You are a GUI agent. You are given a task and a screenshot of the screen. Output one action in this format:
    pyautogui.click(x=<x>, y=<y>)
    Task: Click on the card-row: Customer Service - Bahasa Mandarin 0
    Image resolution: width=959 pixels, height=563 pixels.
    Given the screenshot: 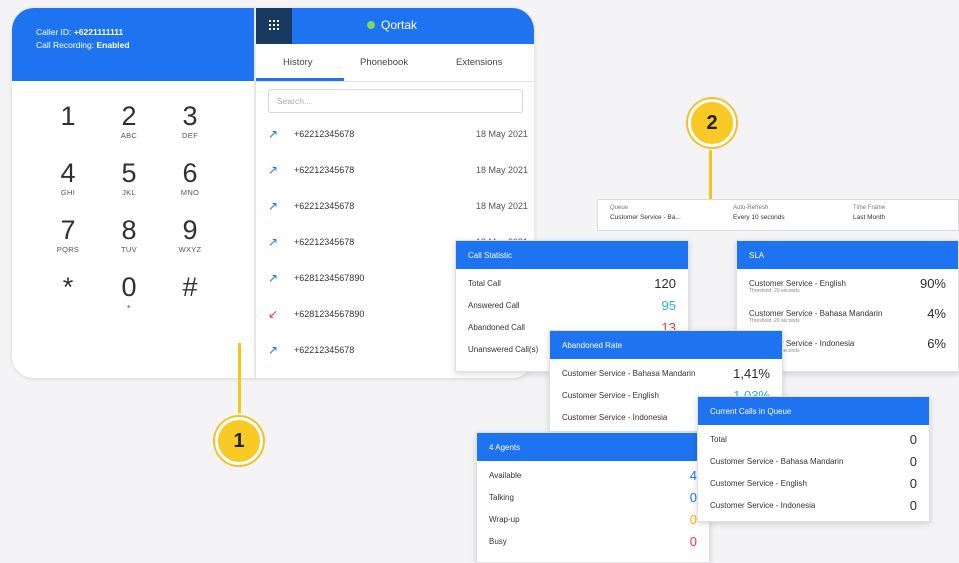 What is the action you would take?
    pyautogui.click(x=813, y=463)
    